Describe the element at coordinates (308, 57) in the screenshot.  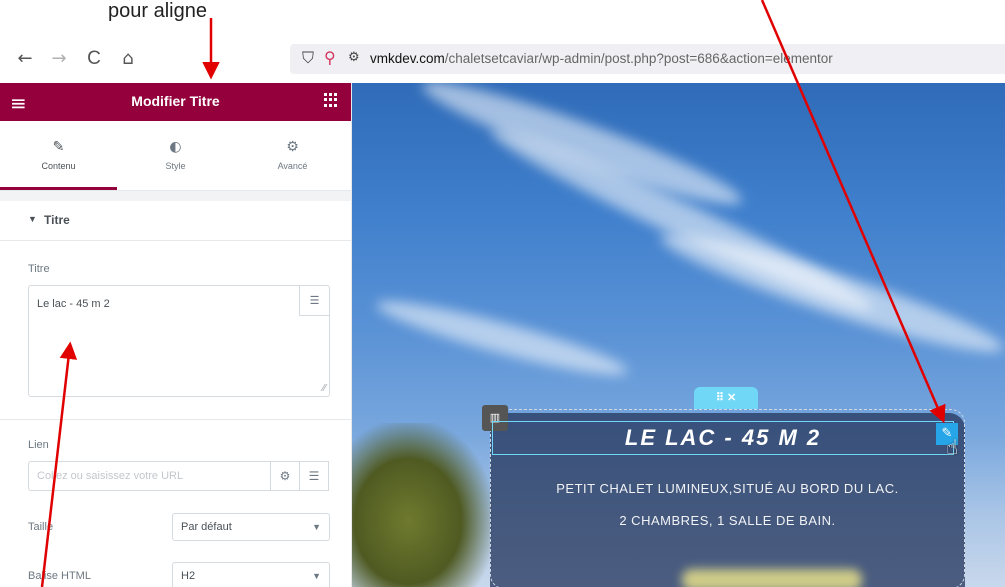
I see `shield-icon: ⛉` at that location.